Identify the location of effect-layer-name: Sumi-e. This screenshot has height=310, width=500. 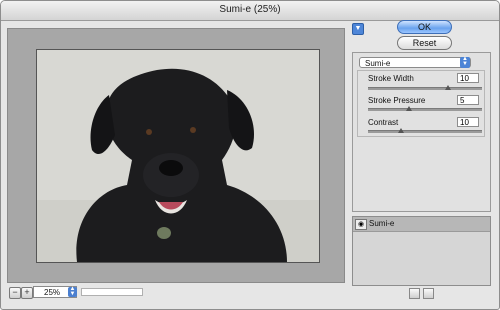
(382, 223).